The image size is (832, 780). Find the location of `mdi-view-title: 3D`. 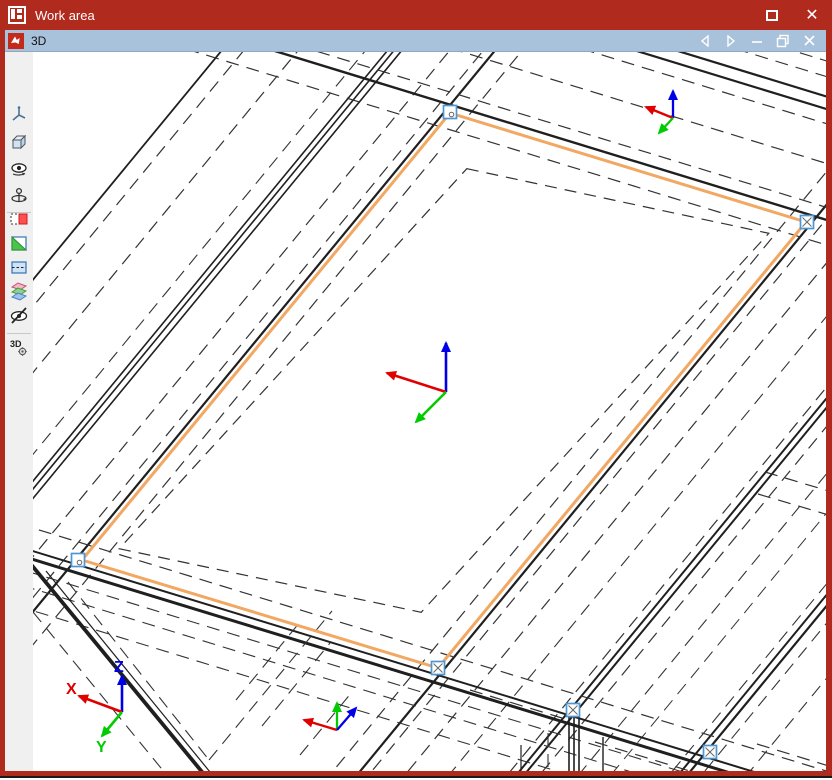

mdi-view-title: 3D is located at coordinates (39, 40).